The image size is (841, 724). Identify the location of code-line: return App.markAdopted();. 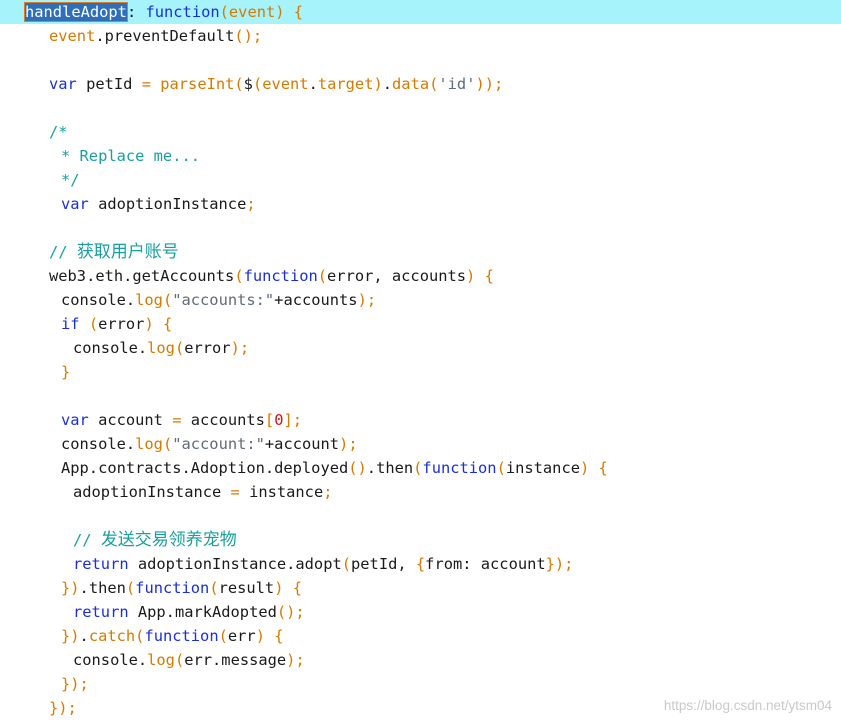
(420, 612).